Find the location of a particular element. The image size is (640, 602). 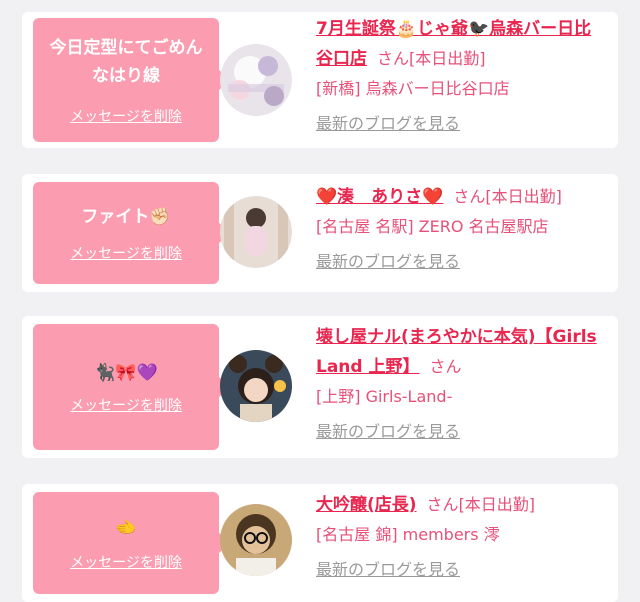

shop-name: [名古屋 錦] members 澪 is located at coordinates (408, 534).